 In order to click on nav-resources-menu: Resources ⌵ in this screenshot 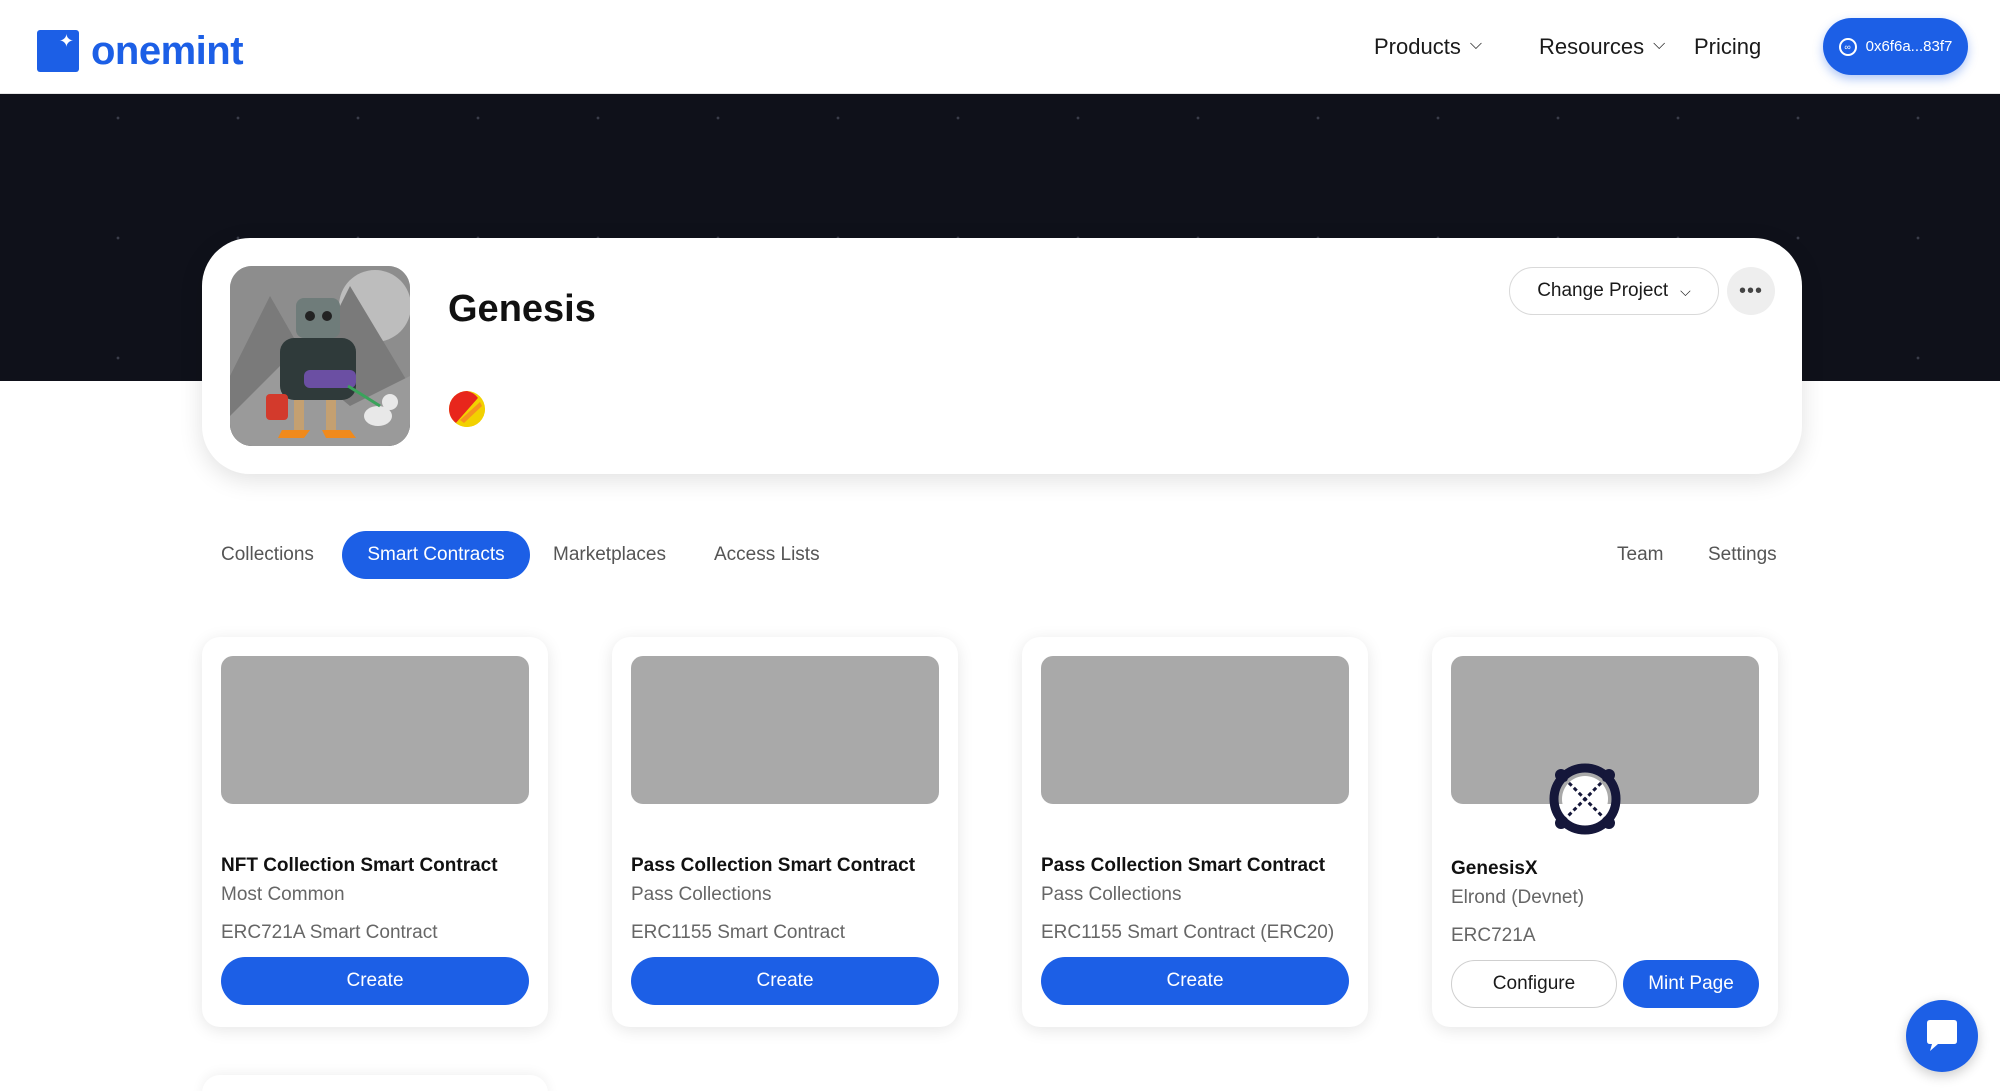, I will do `click(1602, 47)`.